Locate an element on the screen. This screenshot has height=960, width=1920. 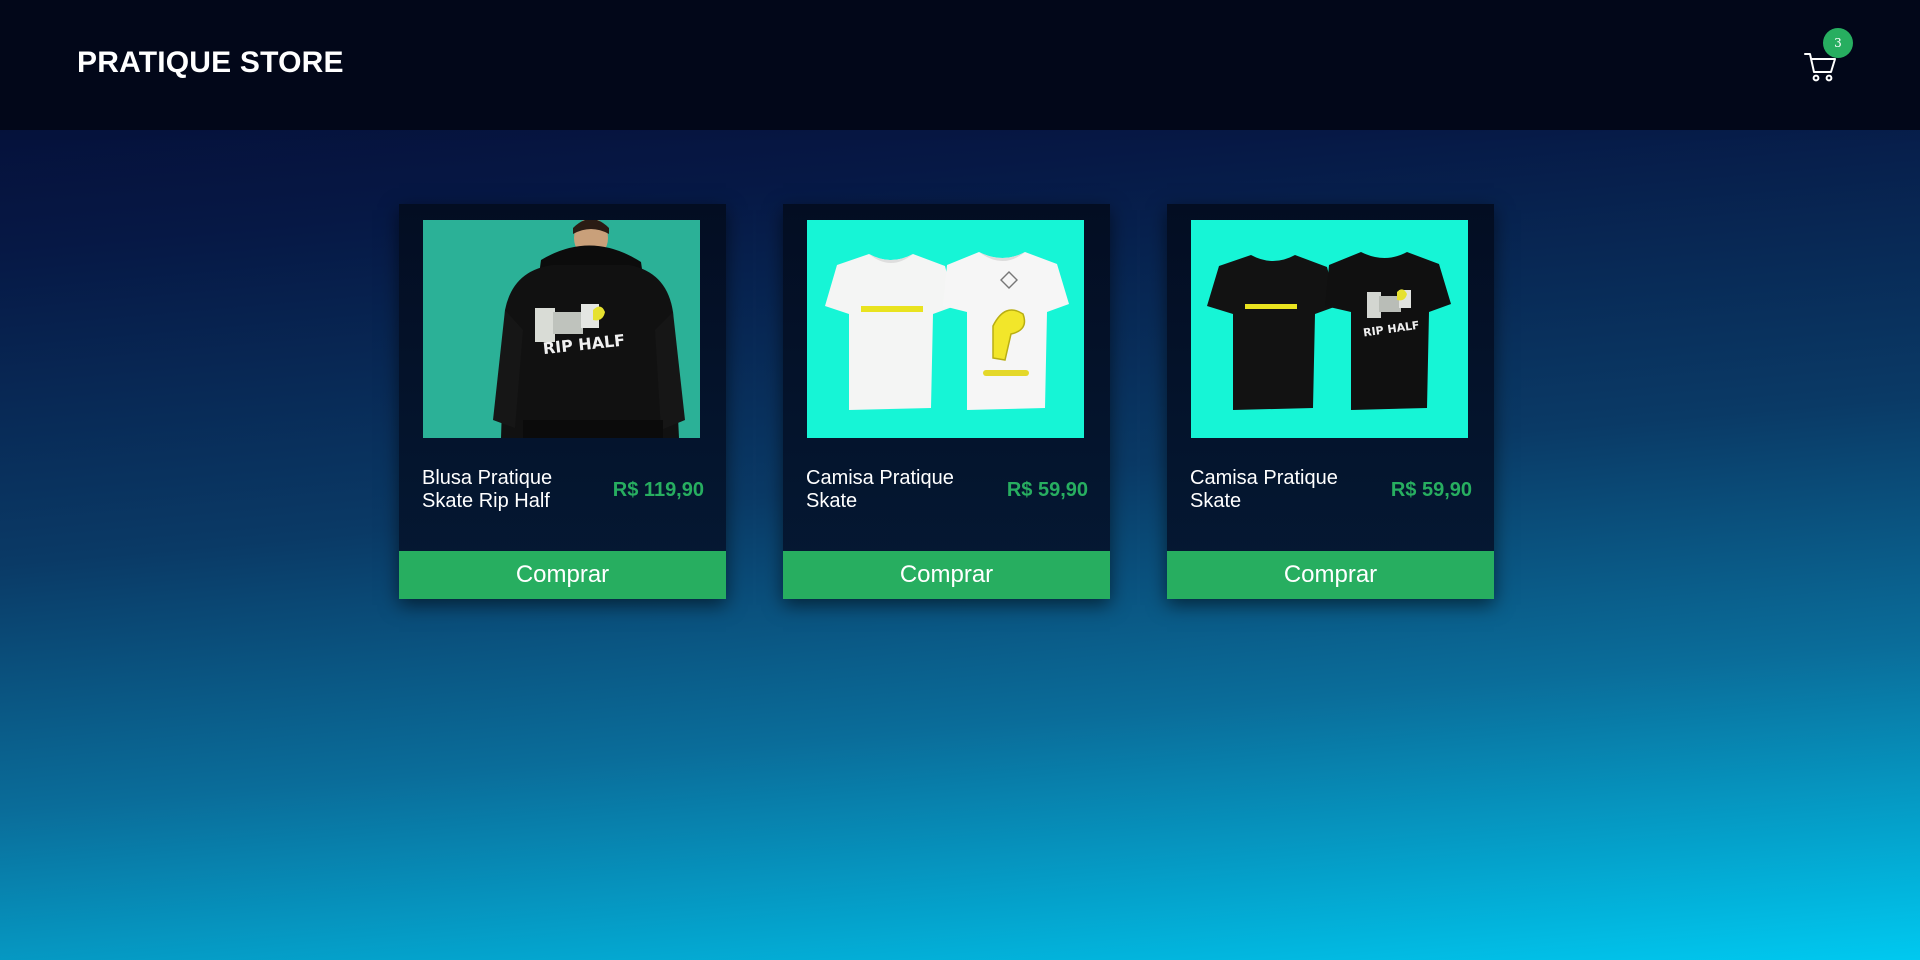
product-name: Blusa Pratique Skate Rip Half is located at coordinates (487, 489).